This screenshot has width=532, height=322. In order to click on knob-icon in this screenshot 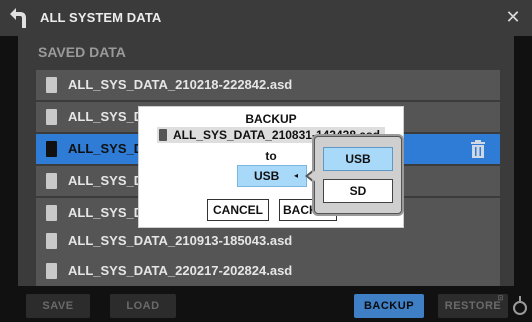, I will do `click(520, 306)`.